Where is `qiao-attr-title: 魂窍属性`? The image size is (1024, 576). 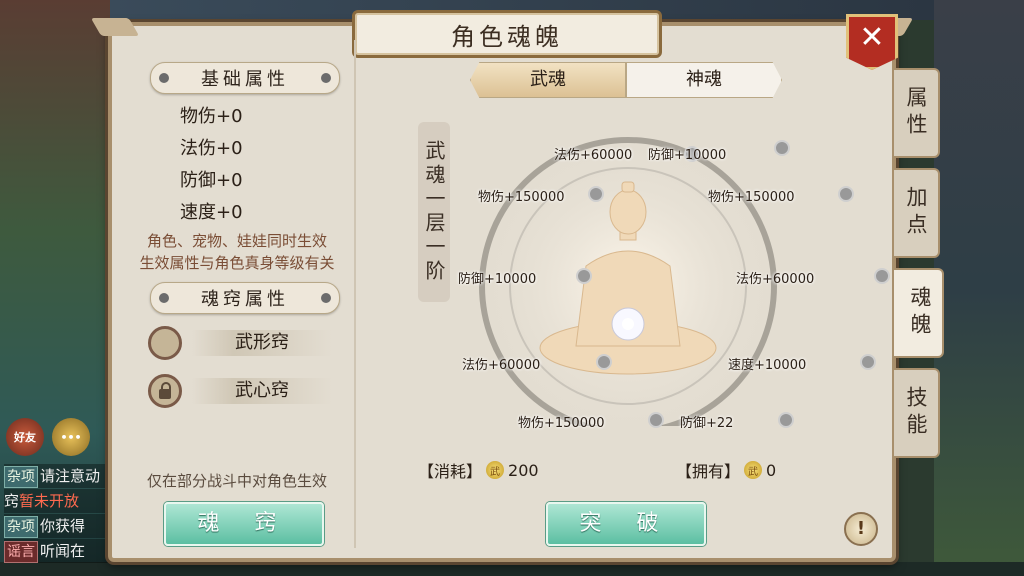
qiao-attr-title: 魂窍属性 is located at coordinates (245, 299).